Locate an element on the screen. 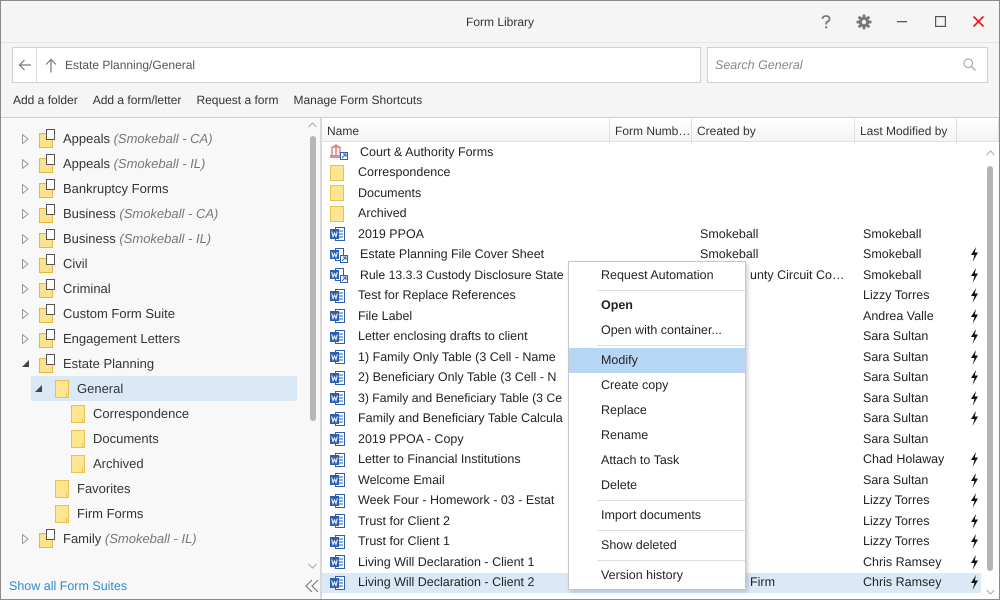  double-chevron-icon is located at coordinates (312, 586).